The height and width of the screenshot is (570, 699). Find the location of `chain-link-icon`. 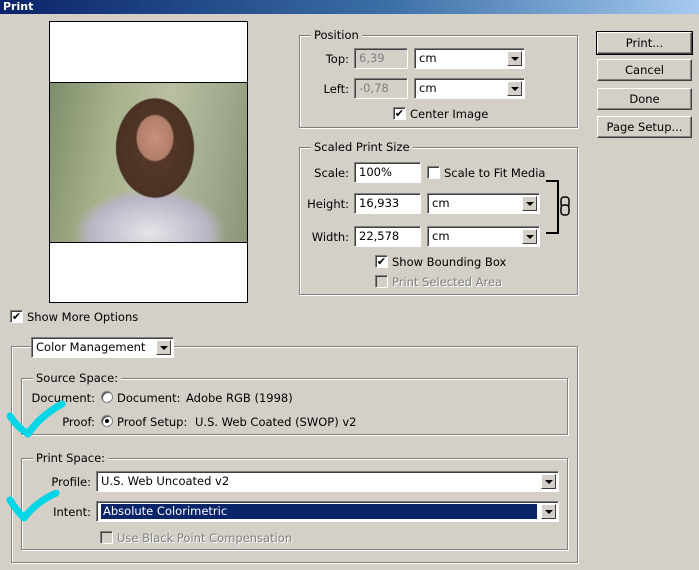

chain-link-icon is located at coordinates (559, 207).